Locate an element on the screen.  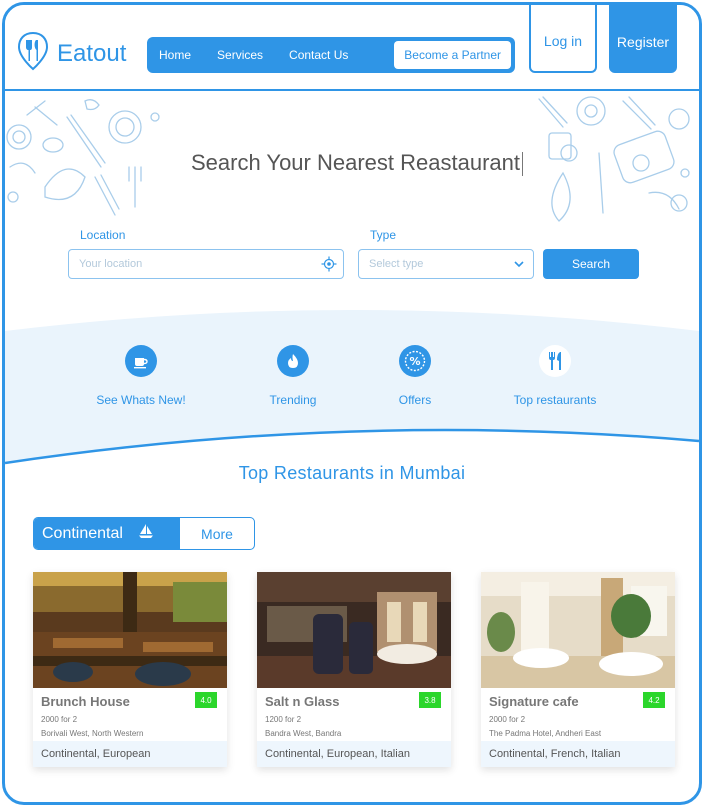
category-label: Offers is located at coordinates (415, 400).